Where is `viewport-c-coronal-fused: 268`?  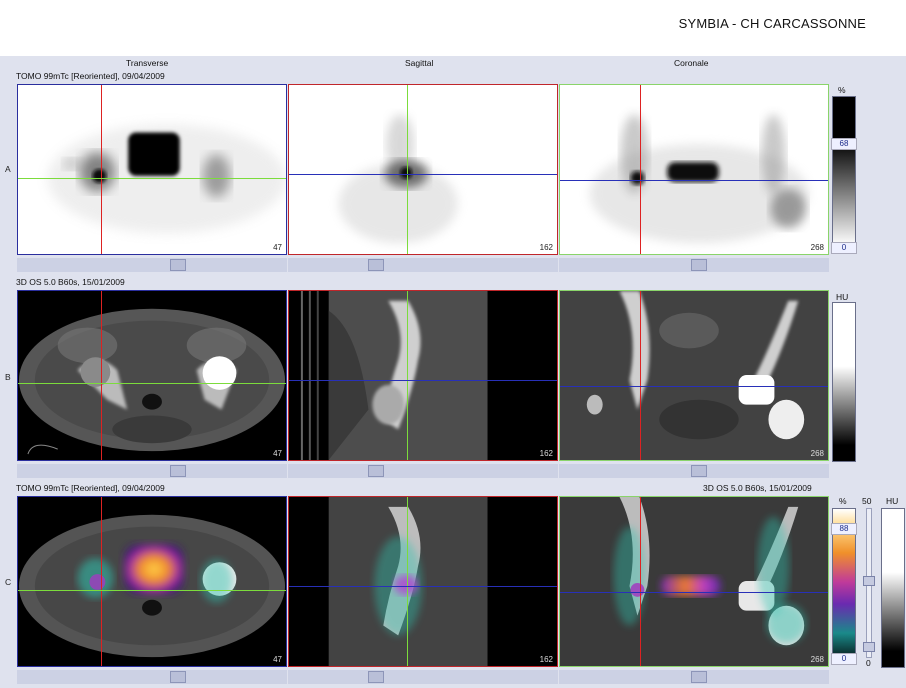 viewport-c-coronal-fused: 268 is located at coordinates (694, 581).